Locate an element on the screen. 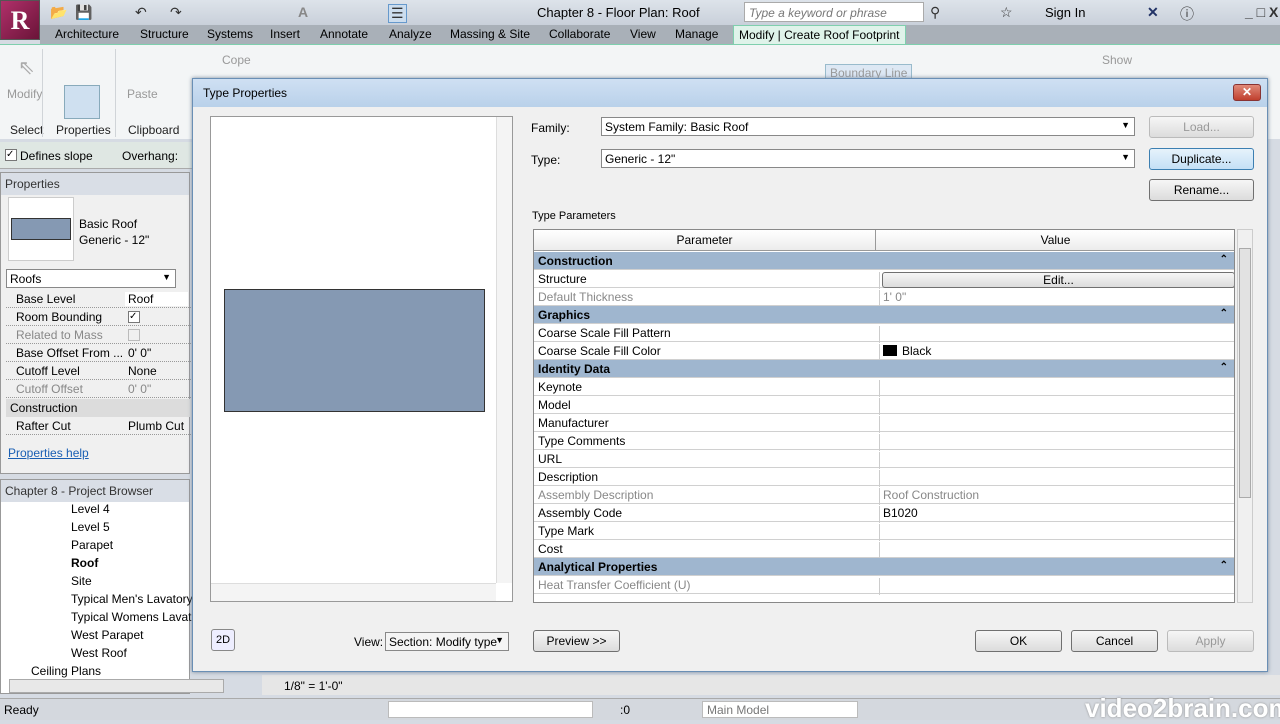 The width and height of the screenshot is (1280, 724). redo-icon: ↷ is located at coordinates (176, 12).